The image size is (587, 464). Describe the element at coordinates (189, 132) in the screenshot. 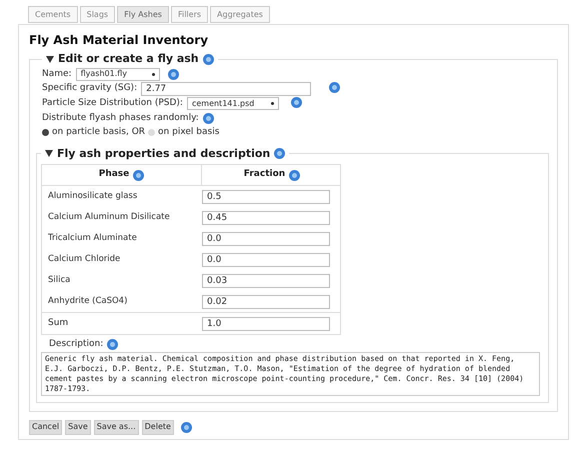

I see `radio-label: on pixel basis` at that location.